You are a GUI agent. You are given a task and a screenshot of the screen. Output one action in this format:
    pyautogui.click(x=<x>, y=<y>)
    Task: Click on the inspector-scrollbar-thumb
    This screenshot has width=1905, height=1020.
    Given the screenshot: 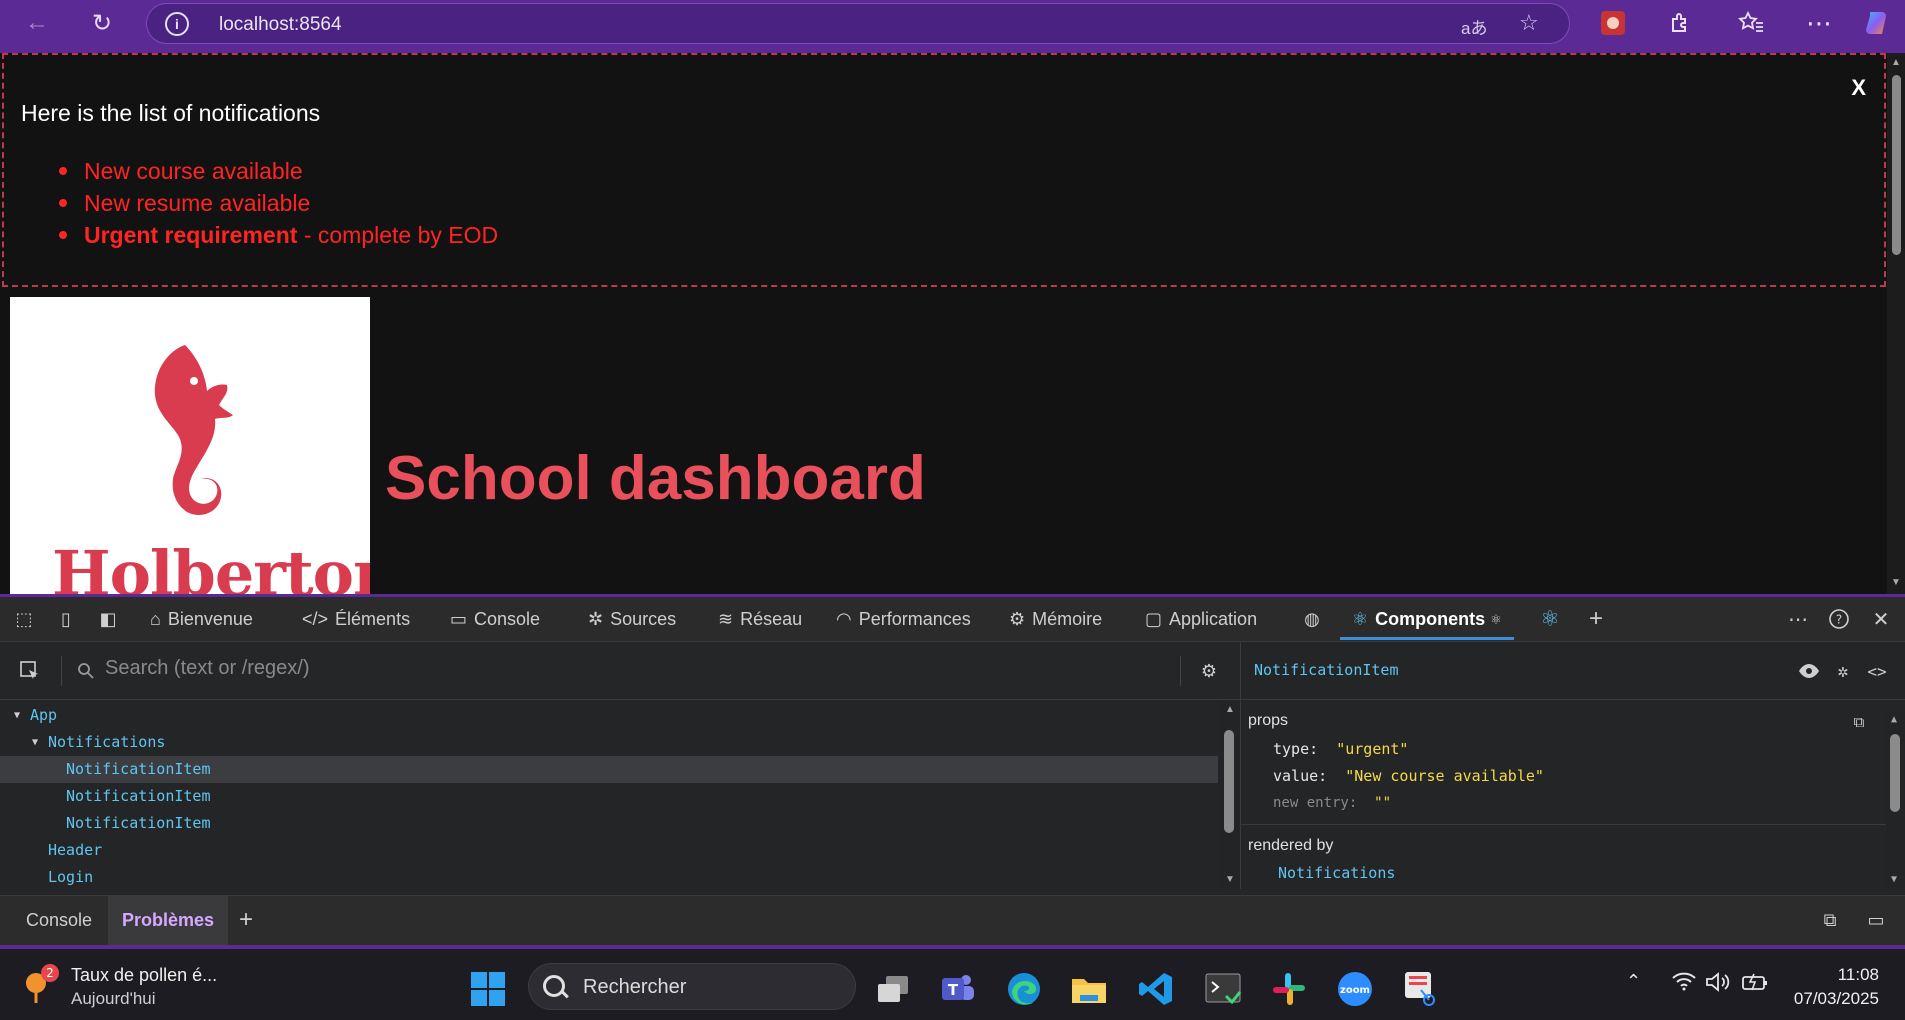 What is the action you would take?
    pyautogui.click(x=1895, y=773)
    